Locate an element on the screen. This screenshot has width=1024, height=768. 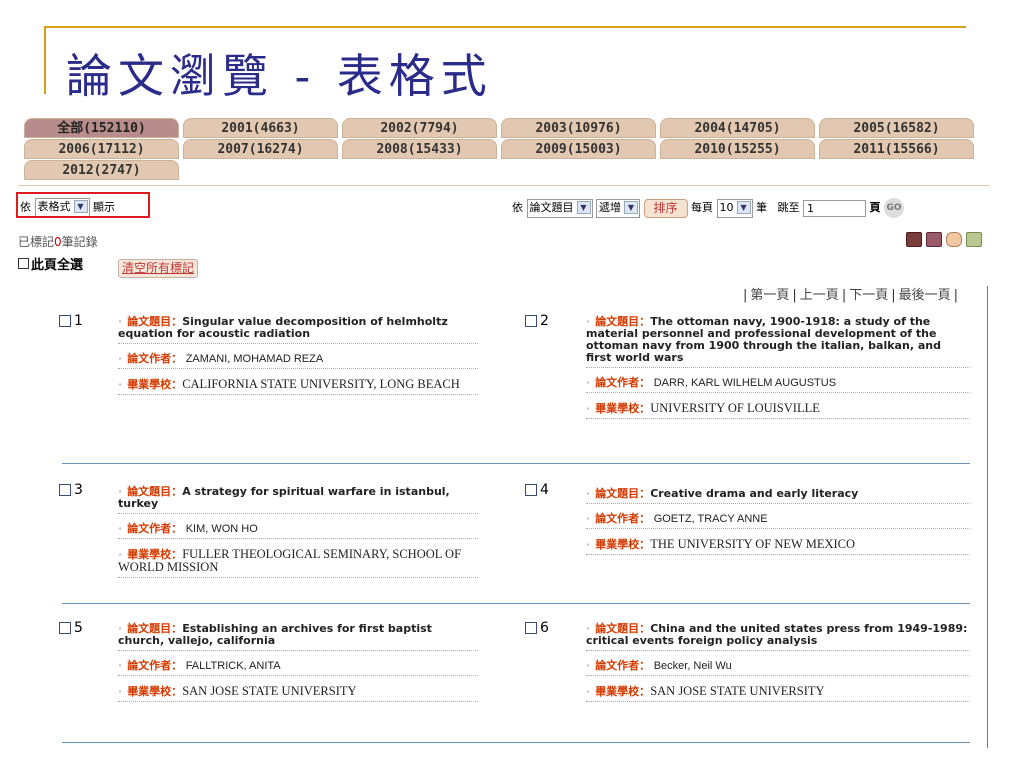
go-button: GO is located at coordinates (894, 208).